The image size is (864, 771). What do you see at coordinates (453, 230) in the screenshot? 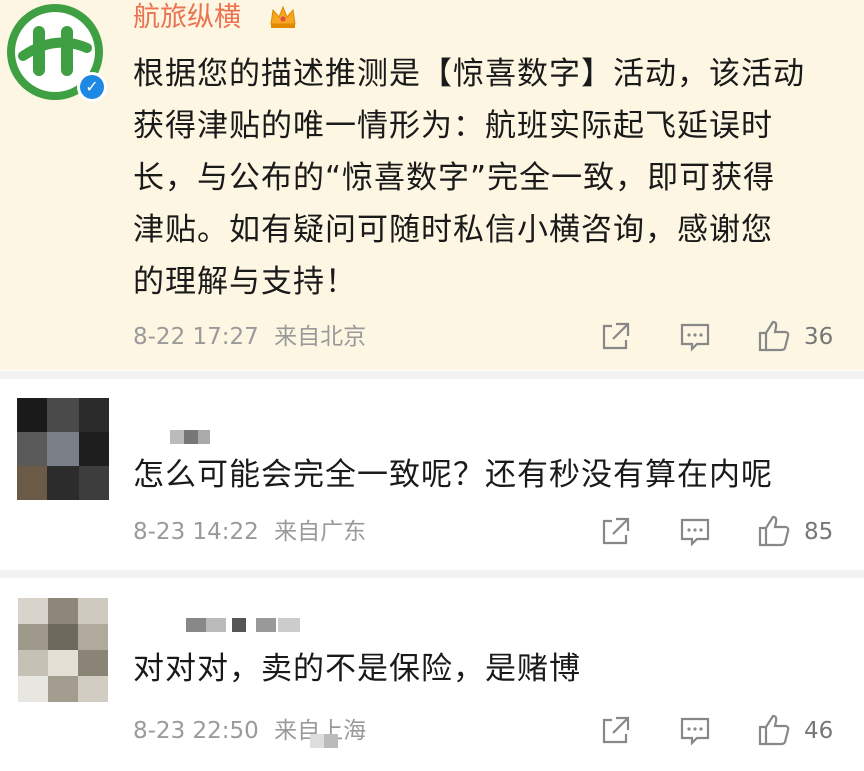
I see `comment-text-line: 津贴。如有疑问可随时私信小横咨询，感谢您` at bounding box center [453, 230].